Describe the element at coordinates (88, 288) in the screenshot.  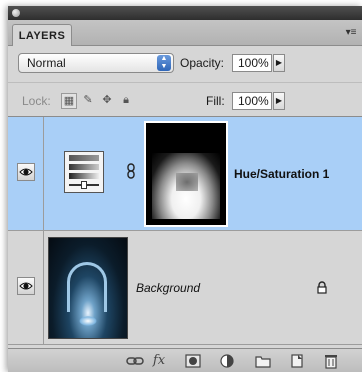
I see `image-thumbnail` at that location.